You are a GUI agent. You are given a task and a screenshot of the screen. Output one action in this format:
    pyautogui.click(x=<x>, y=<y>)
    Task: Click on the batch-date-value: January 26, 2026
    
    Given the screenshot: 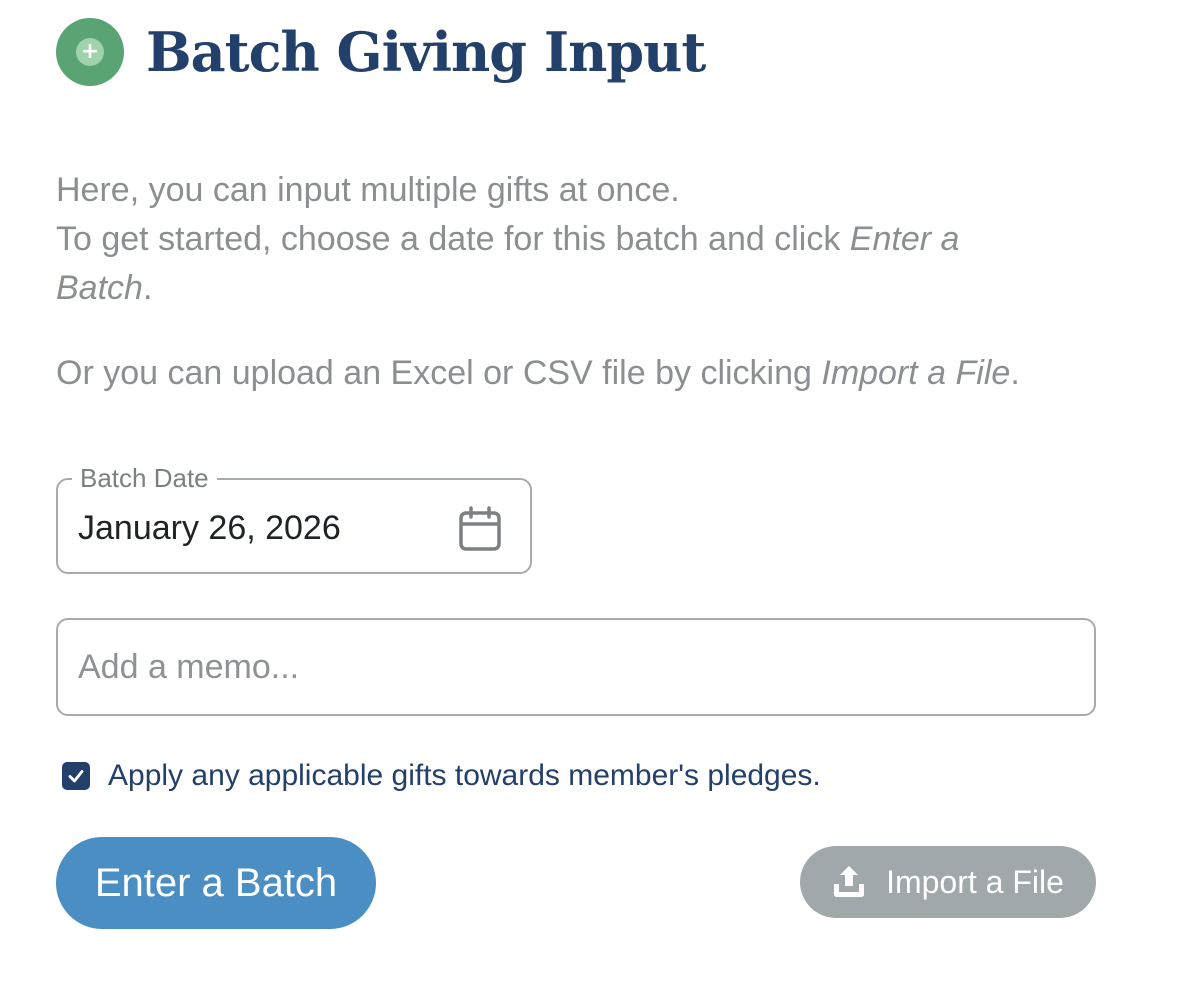 What is the action you would take?
    pyautogui.click(x=209, y=528)
    